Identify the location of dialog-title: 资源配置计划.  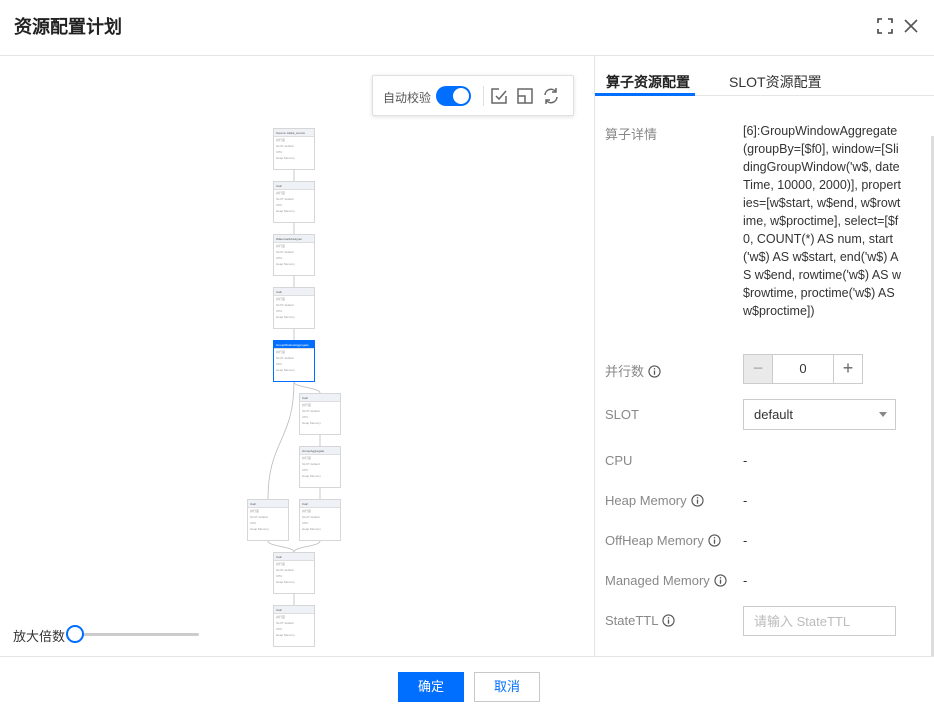
(68, 27).